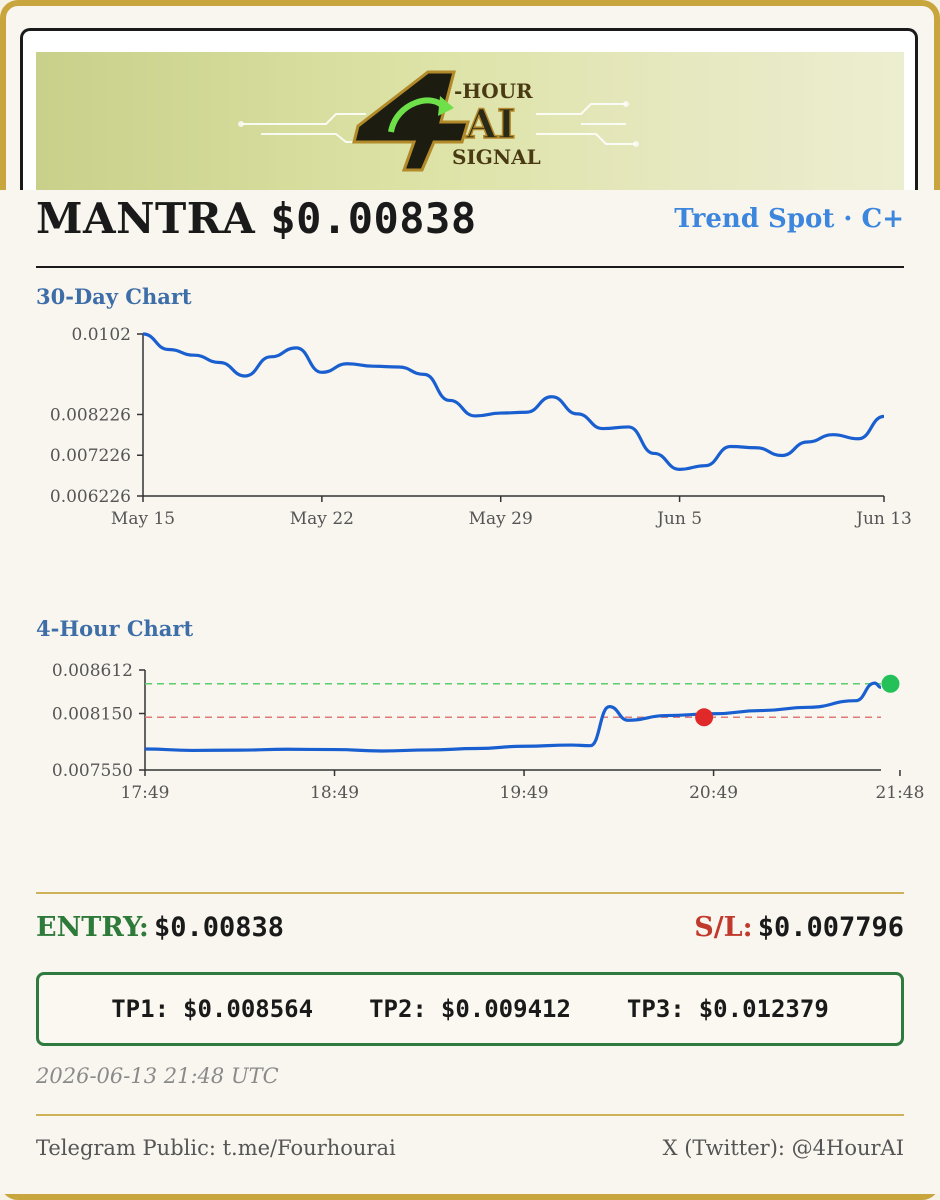  What do you see at coordinates (373, 218) in the screenshot?
I see `asset-price: $0.00838` at bounding box center [373, 218].